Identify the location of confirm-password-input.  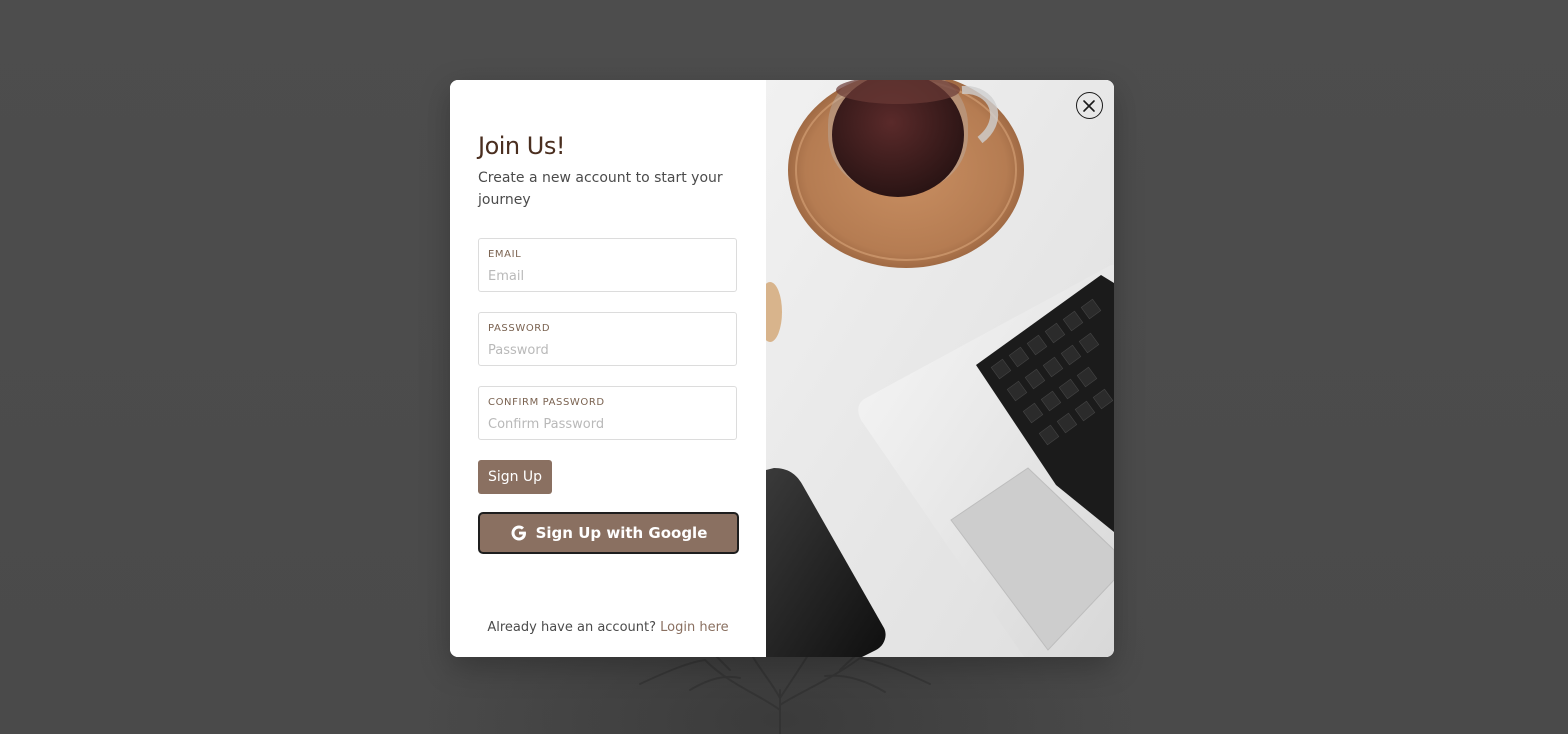
(607, 424).